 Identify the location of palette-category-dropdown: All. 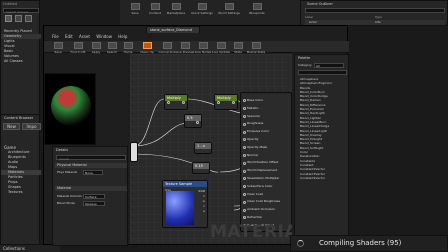
(329, 65).